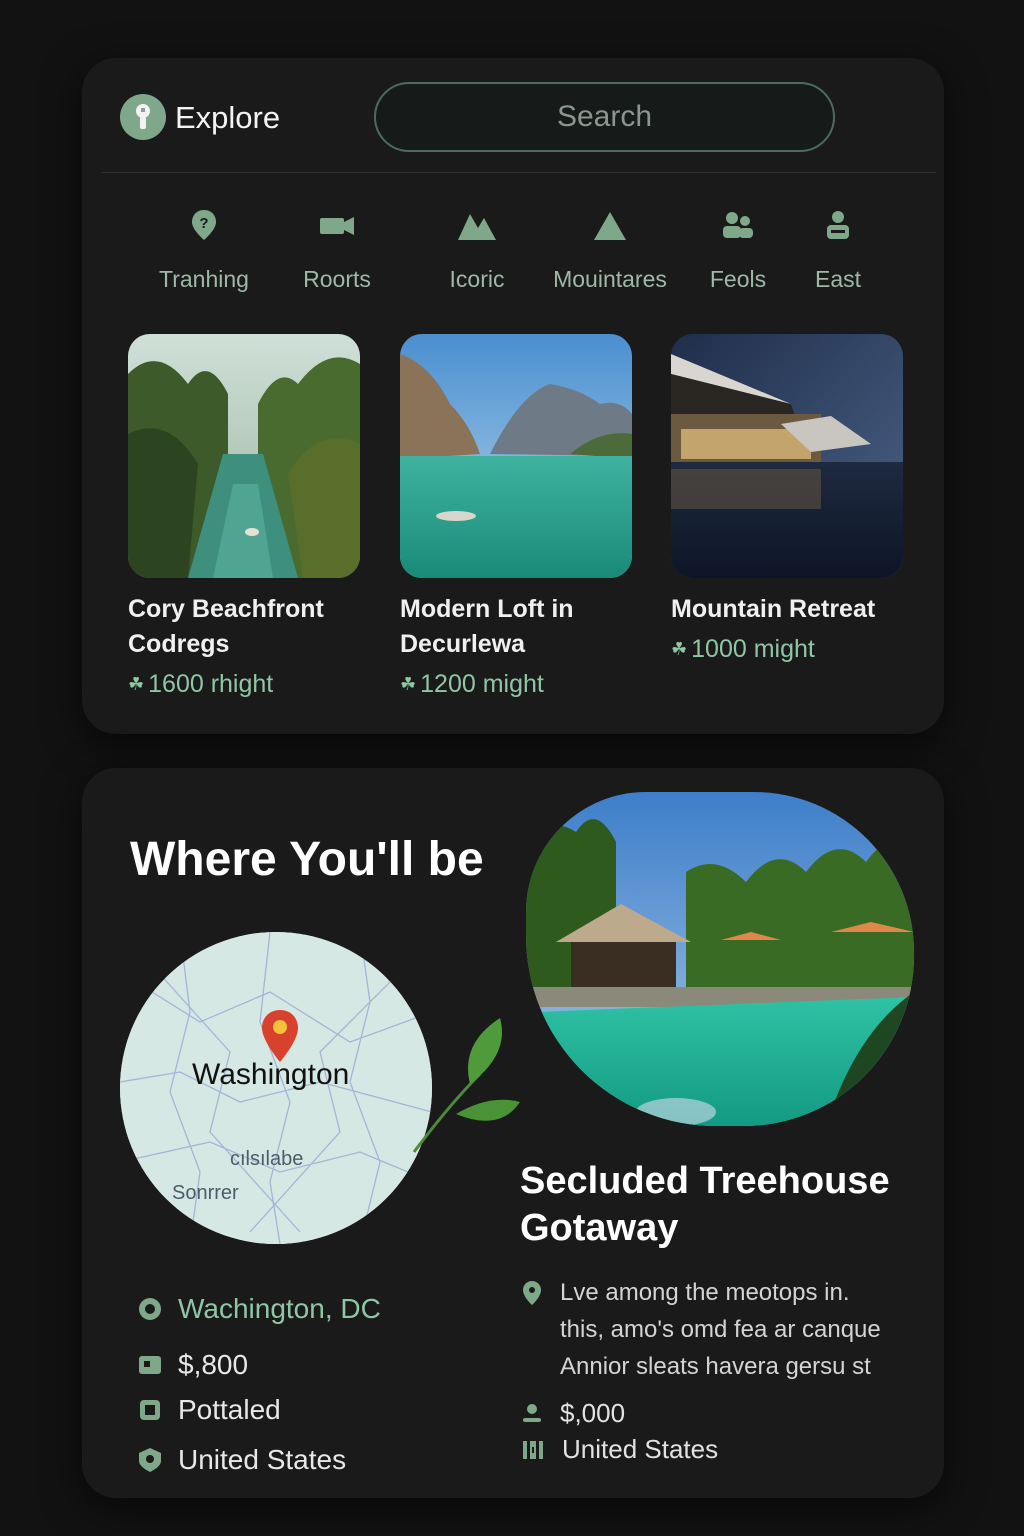  What do you see at coordinates (307, 859) in the screenshot?
I see `section-heading: Where You'll be` at bounding box center [307, 859].